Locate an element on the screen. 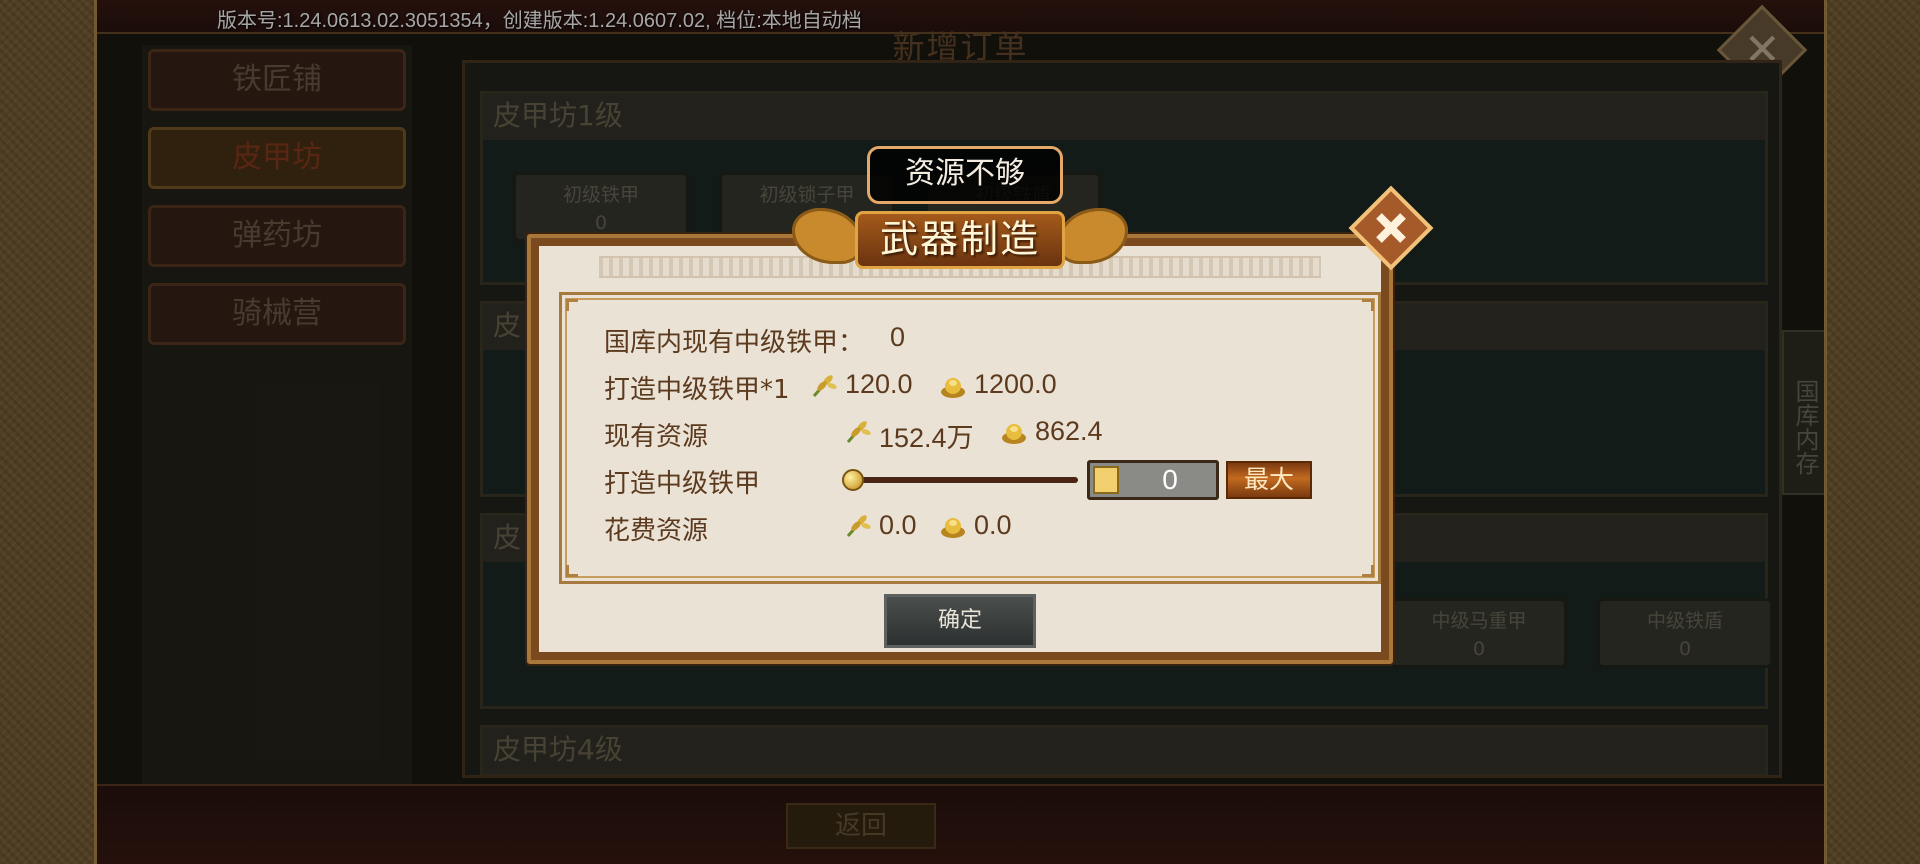 The height and width of the screenshot is (864, 1920). toast-message: 资源不够 is located at coordinates (965, 175).